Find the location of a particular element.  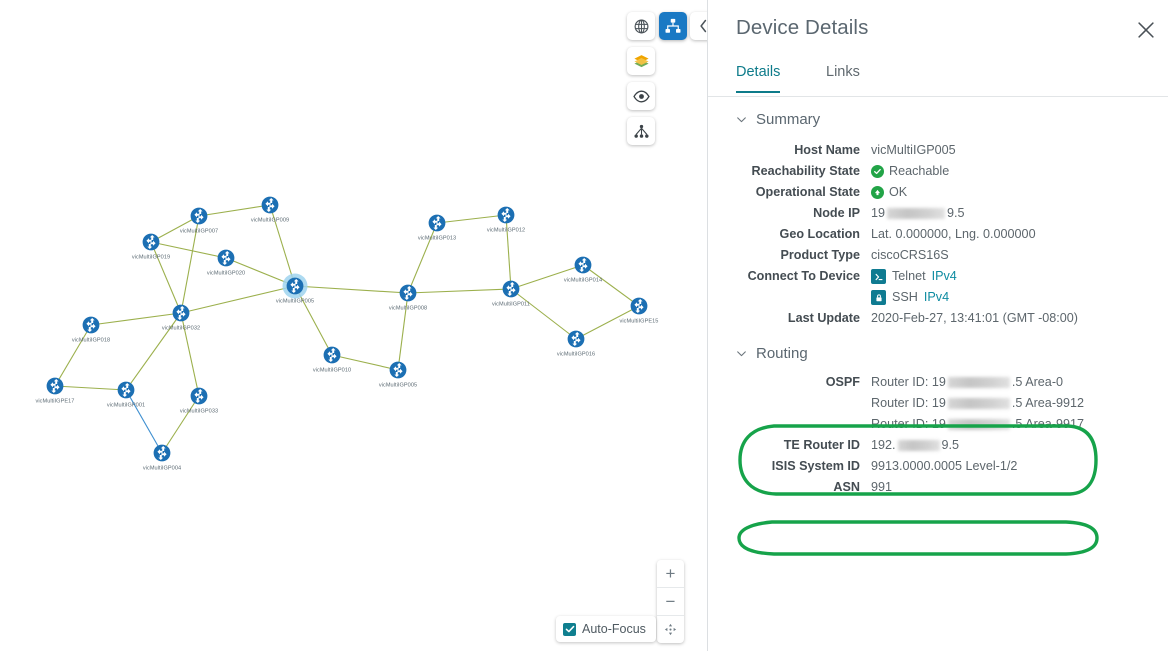

topology-node: vicMultiIGP032 is located at coordinates (181, 318).